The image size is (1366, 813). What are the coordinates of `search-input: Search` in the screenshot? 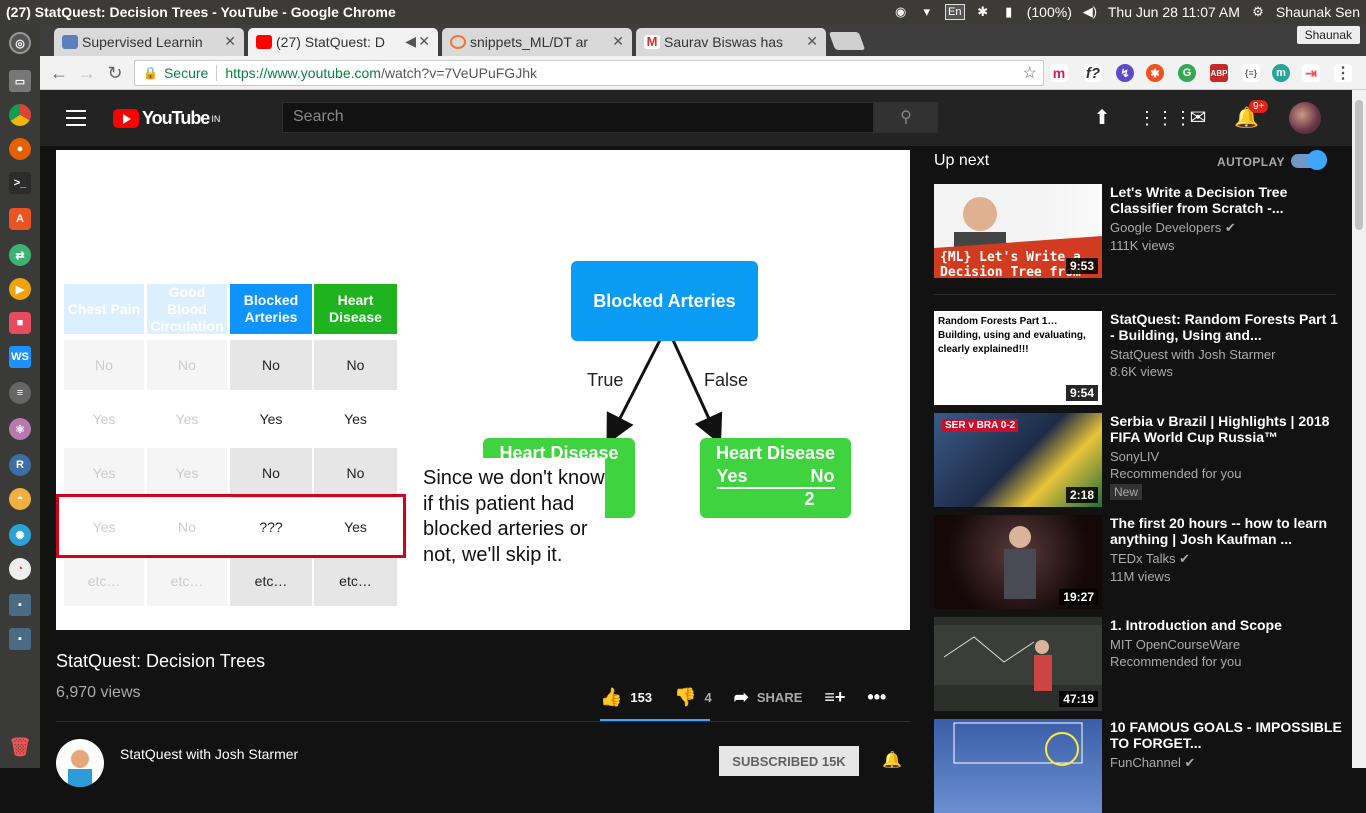 It's located at (578, 117).